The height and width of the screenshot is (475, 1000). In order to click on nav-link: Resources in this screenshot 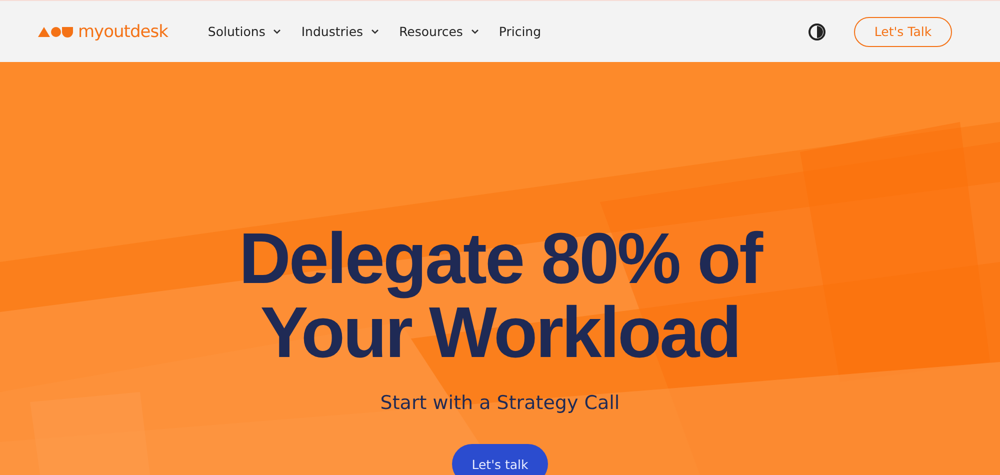, I will do `click(439, 31)`.